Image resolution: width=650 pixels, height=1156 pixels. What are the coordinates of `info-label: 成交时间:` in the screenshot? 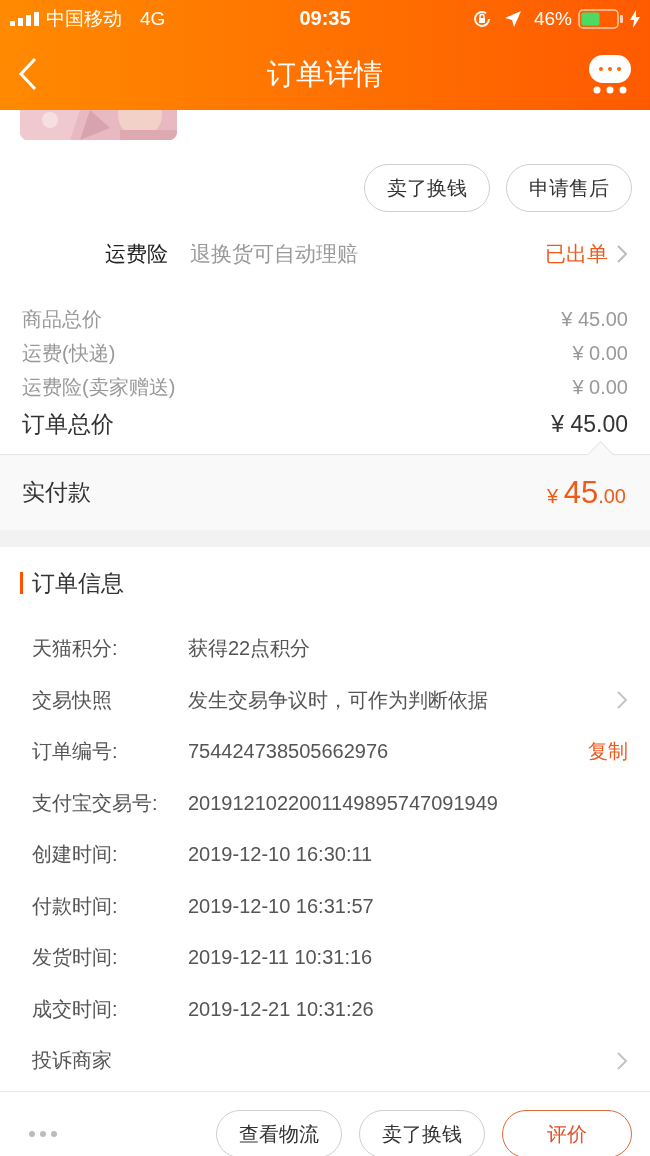 It's located at (75, 1009).